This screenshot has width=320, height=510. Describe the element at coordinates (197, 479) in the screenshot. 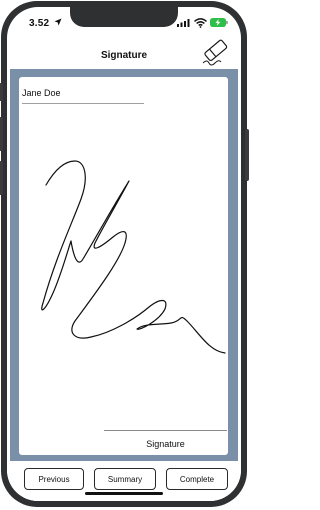

I see `complete-button: Complete` at that location.